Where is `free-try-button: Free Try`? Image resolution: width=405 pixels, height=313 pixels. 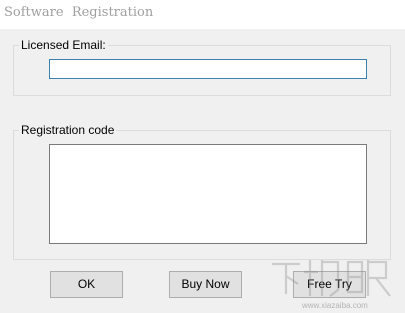 free-try-button: Free Try is located at coordinates (329, 284).